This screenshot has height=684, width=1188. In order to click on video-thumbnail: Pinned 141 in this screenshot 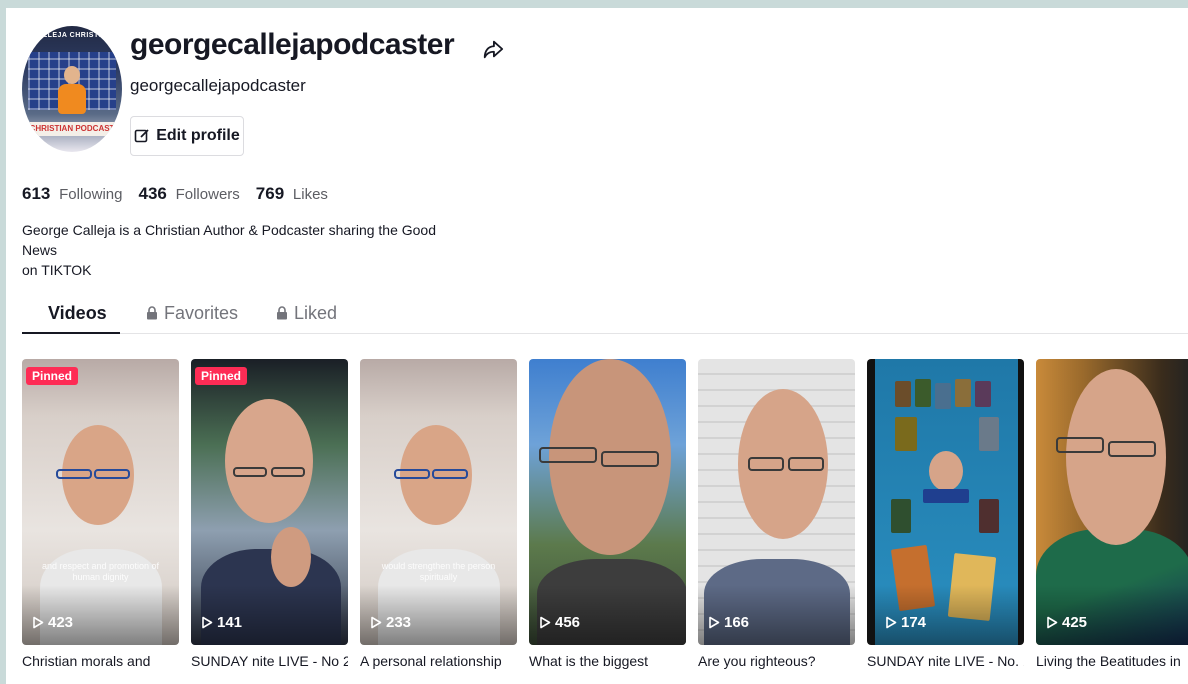, I will do `click(269, 502)`.